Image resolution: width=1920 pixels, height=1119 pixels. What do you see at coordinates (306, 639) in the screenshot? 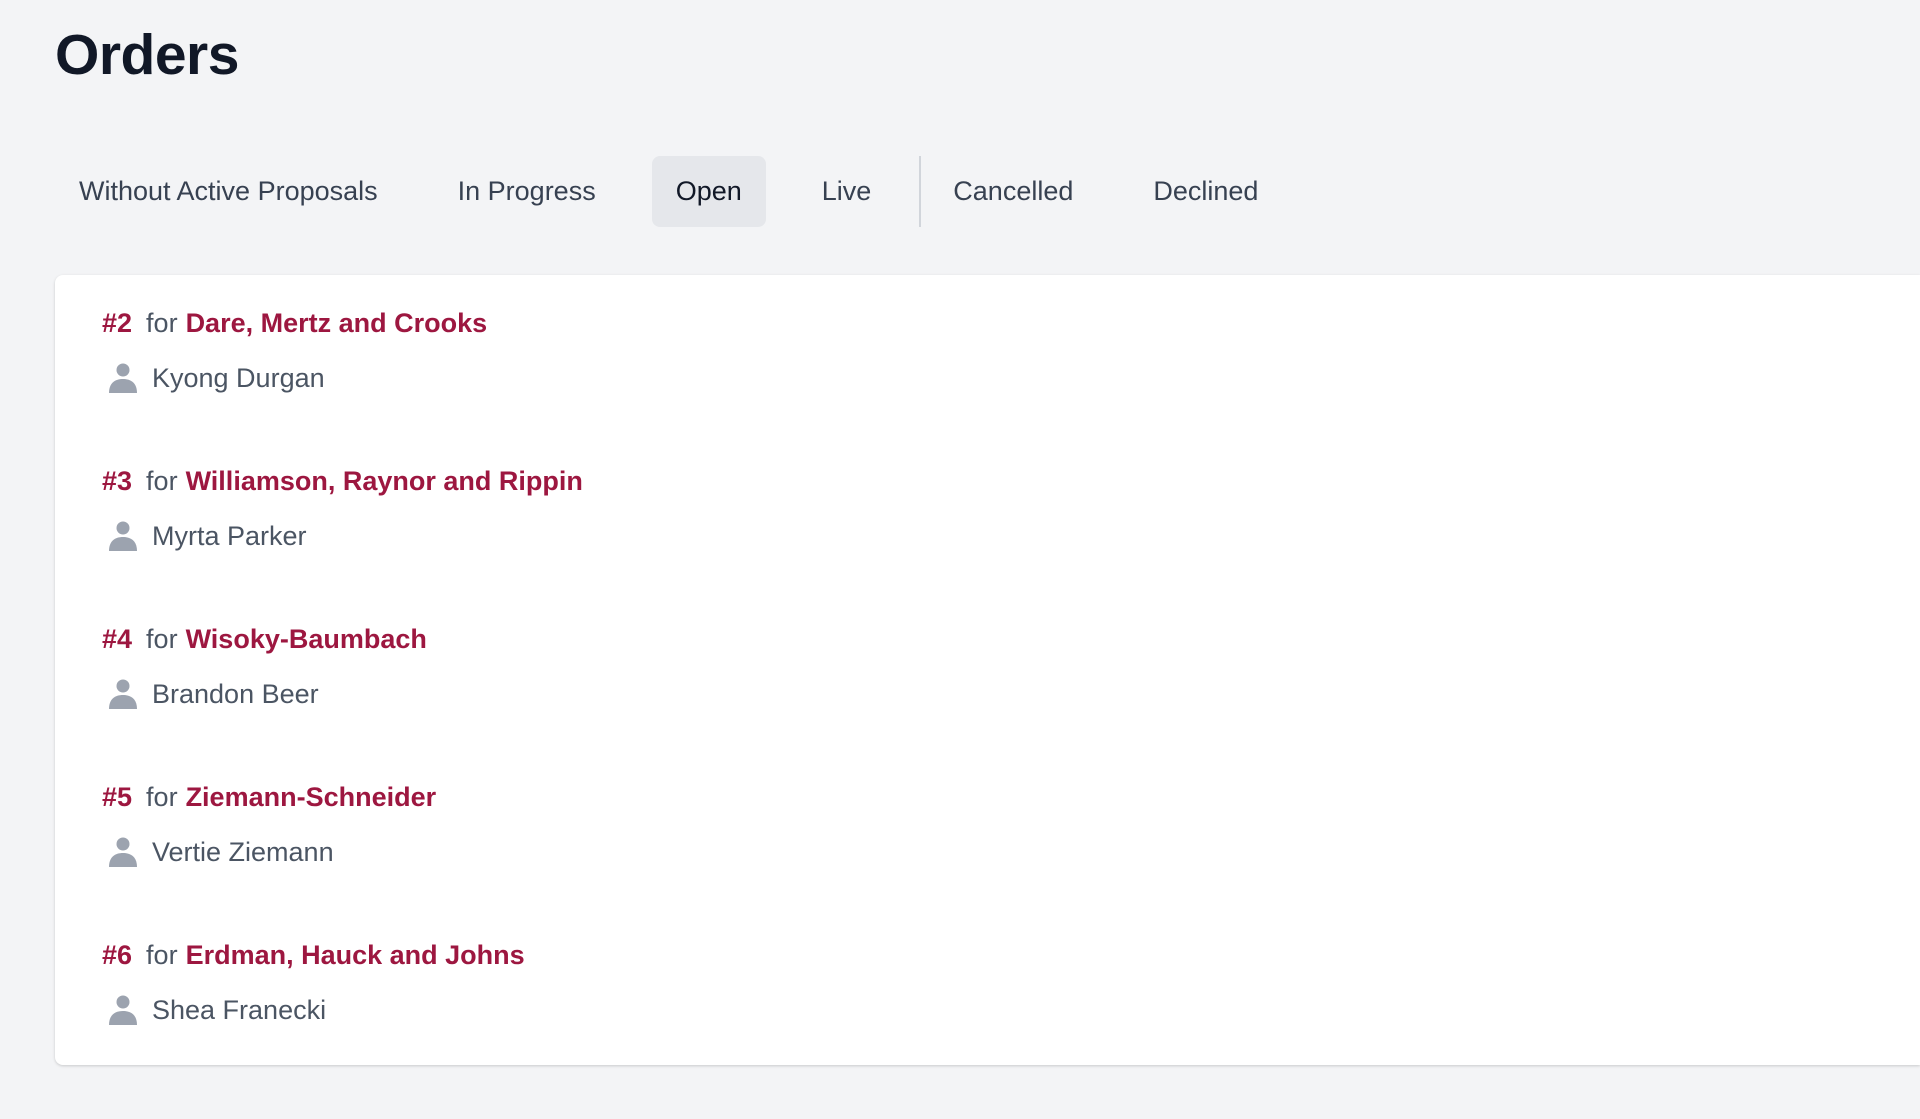
I see `order-company-link: Wisoky-Baumbach` at bounding box center [306, 639].